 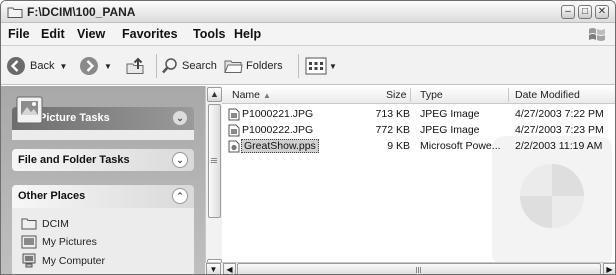 I want to click on column-name-header: Name ▲, so click(x=251, y=95).